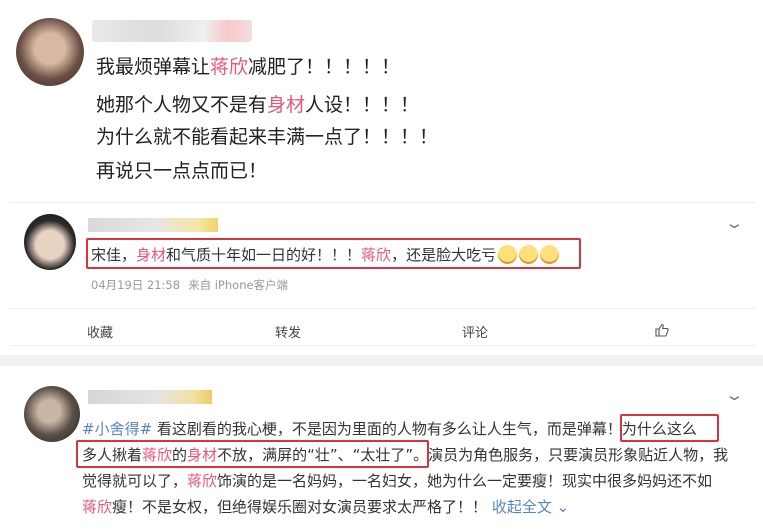 This screenshot has height=530, width=763. Describe the element at coordinates (100, 331) in the screenshot. I see `collect-button: 收藏` at that location.